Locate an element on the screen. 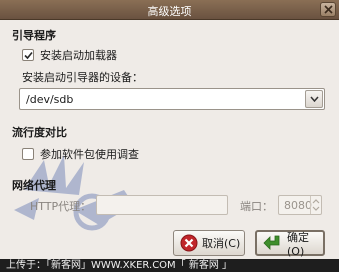  device-label: 安装启动引导器的设备： is located at coordinates (82, 77).